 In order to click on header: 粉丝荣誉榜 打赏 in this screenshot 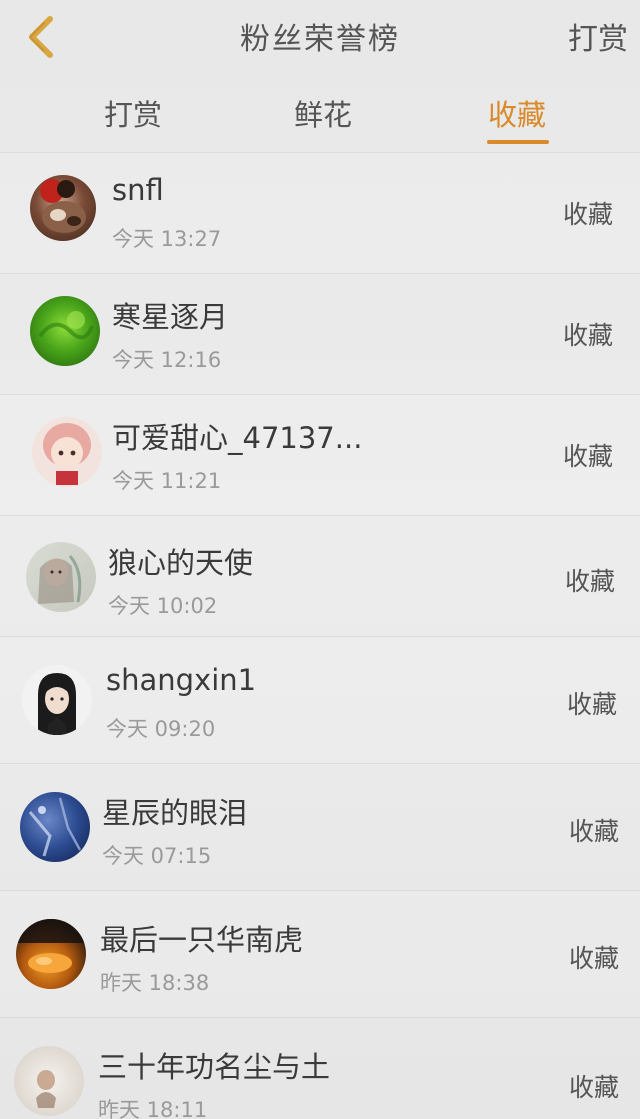, I will do `click(320, 37)`.